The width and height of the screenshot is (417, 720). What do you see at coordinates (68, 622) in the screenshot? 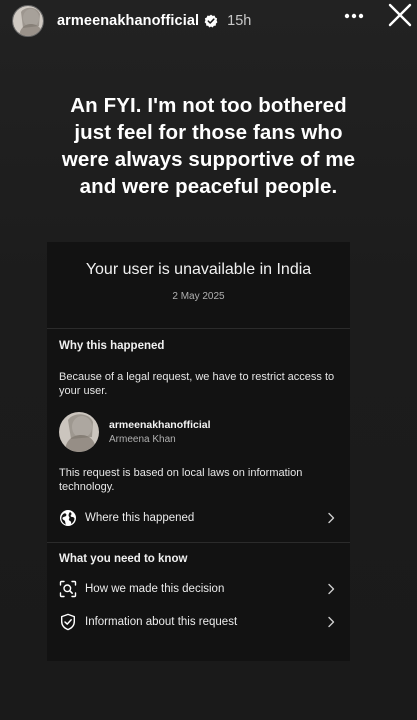
I see `shield-check-icon` at bounding box center [68, 622].